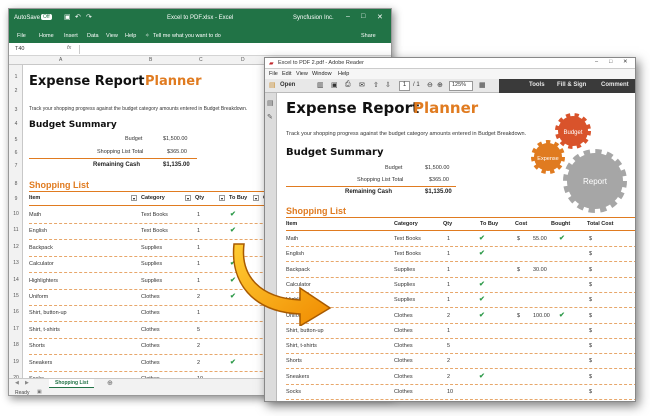  Describe the element at coordinates (187, 36) in the screenshot. I see `tell-me-box: Tell me what you want to do` at that location.